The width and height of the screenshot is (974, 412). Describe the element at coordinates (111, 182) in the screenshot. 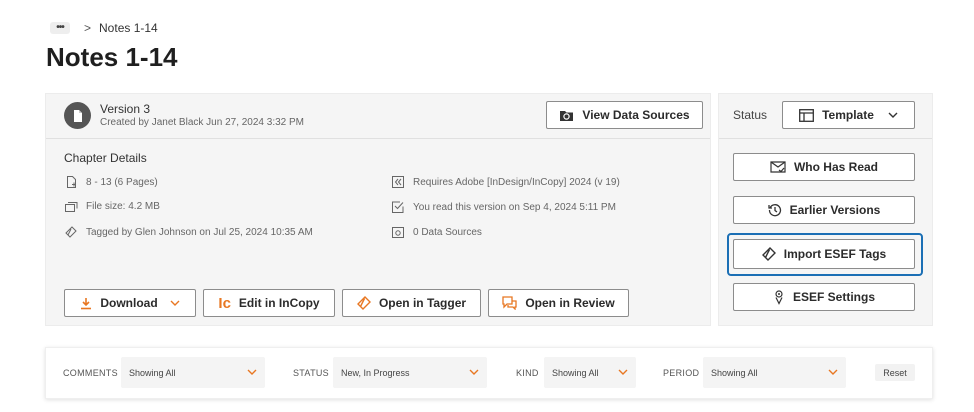

I see `pages-meta: 8 - 13 (6 Pages)` at that location.